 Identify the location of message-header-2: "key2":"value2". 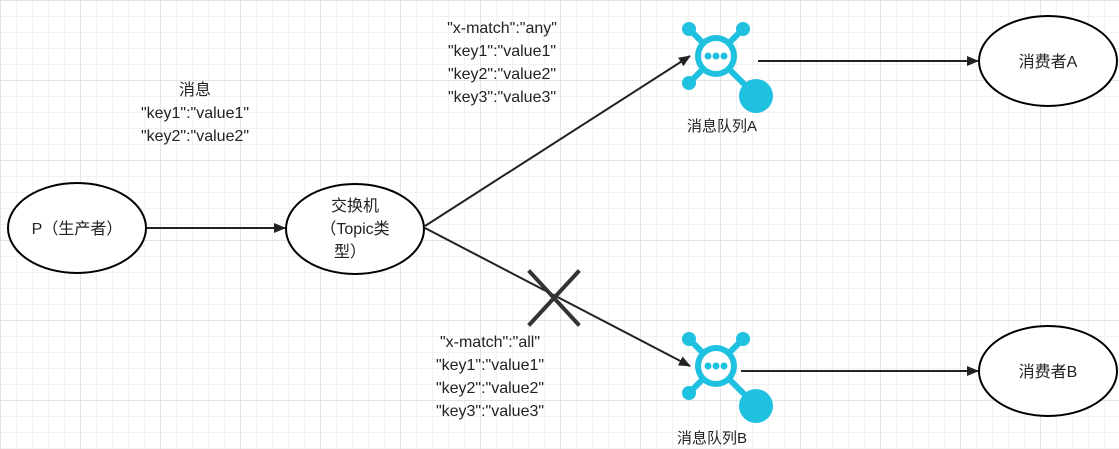
(195, 136).